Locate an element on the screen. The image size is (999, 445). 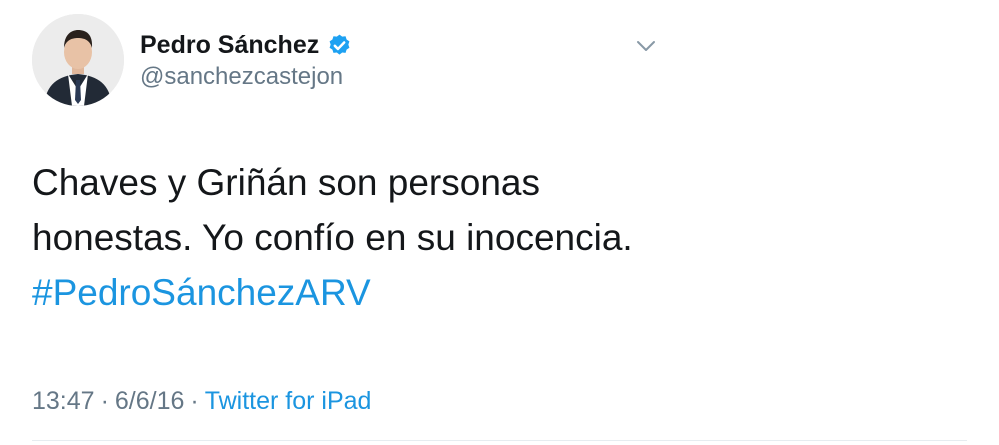
name-row: Pedro Sánchez is located at coordinates (246, 45).